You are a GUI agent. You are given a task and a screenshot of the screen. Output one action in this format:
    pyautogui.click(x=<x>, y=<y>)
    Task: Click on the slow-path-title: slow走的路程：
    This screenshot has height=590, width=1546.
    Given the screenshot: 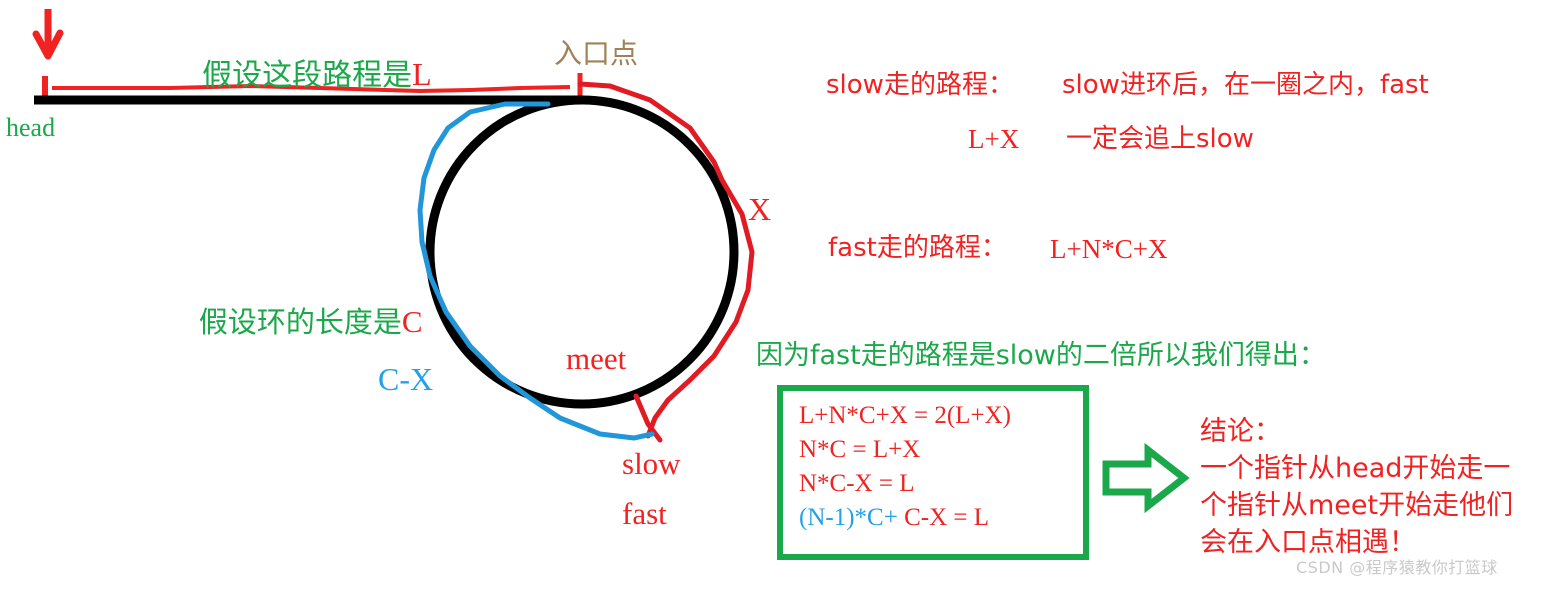 What is the action you would take?
    pyautogui.click(x=920, y=85)
    